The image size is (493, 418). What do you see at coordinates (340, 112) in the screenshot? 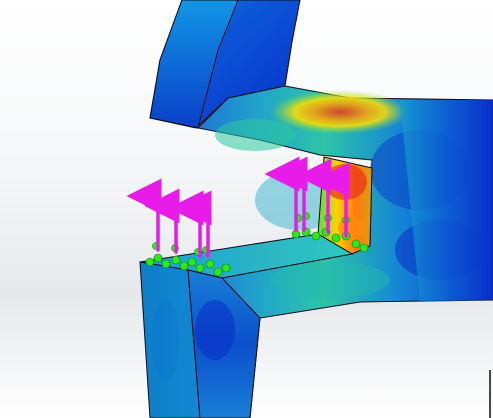
I see `stress-hotspot-top` at bounding box center [340, 112].